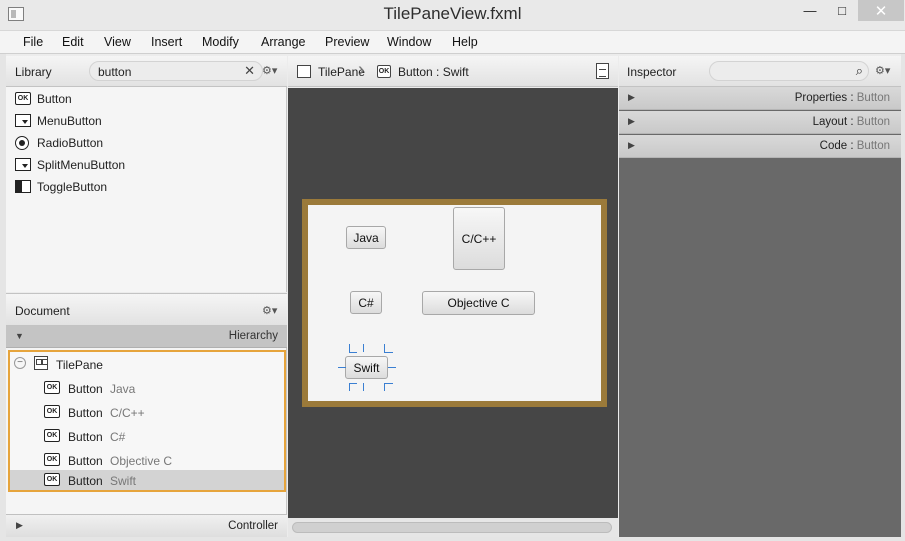 Image resolution: width=905 pixels, height=541 pixels. What do you see at coordinates (388, 352) in the screenshot?
I see `handle-top-right-h` at bounding box center [388, 352].